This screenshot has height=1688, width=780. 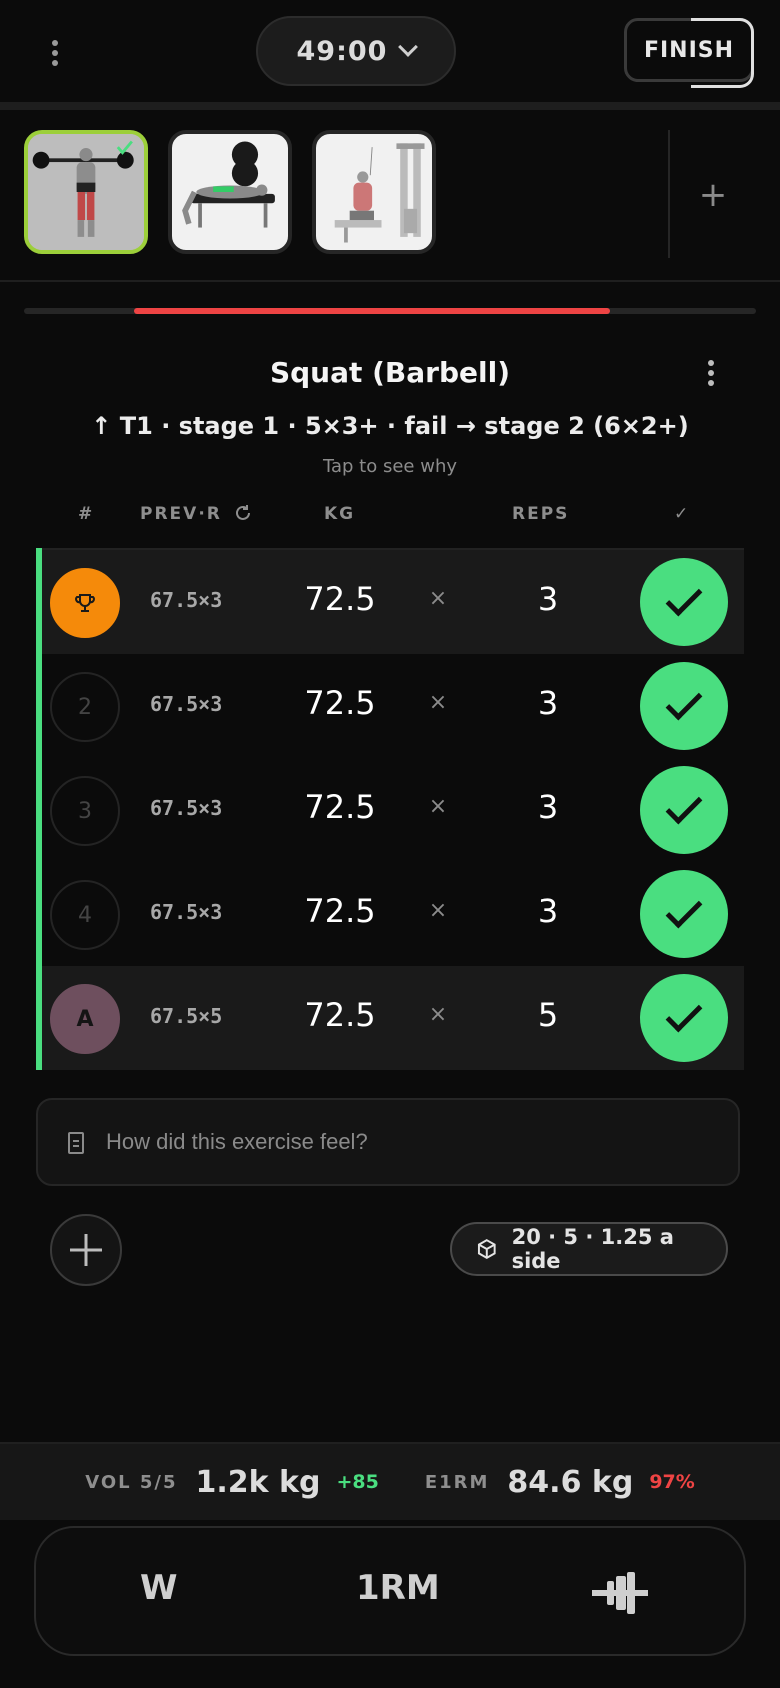 What do you see at coordinates (357, 1482) in the screenshot?
I see `volume-delta: +85` at bounding box center [357, 1482].